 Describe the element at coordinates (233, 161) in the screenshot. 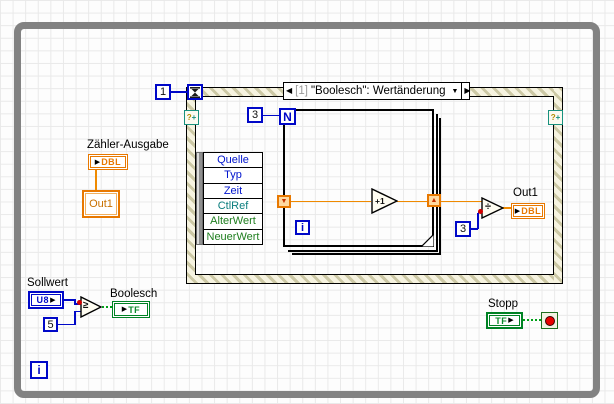

I see `event-data-row: Quelle` at that location.